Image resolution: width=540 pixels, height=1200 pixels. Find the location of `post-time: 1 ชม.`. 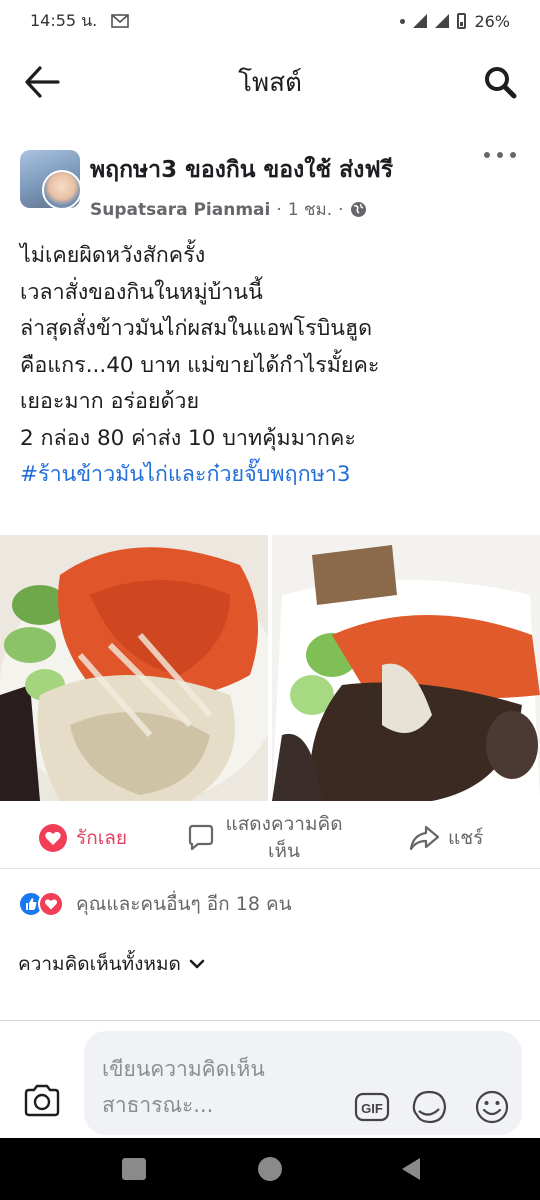

post-time: 1 ชม. is located at coordinates (310, 209).